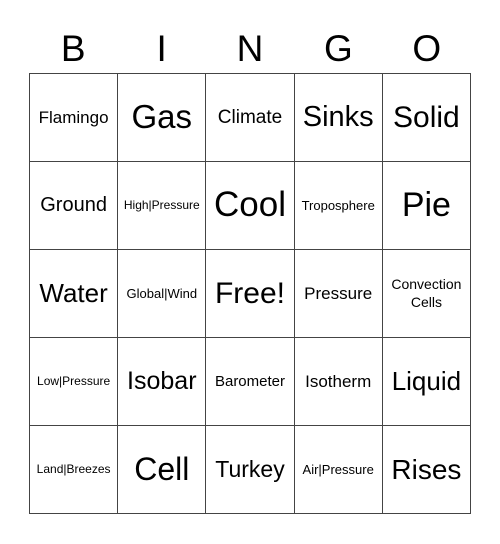 The image size is (500, 544). I want to click on bingo-cell: Climate, so click(250, 118).